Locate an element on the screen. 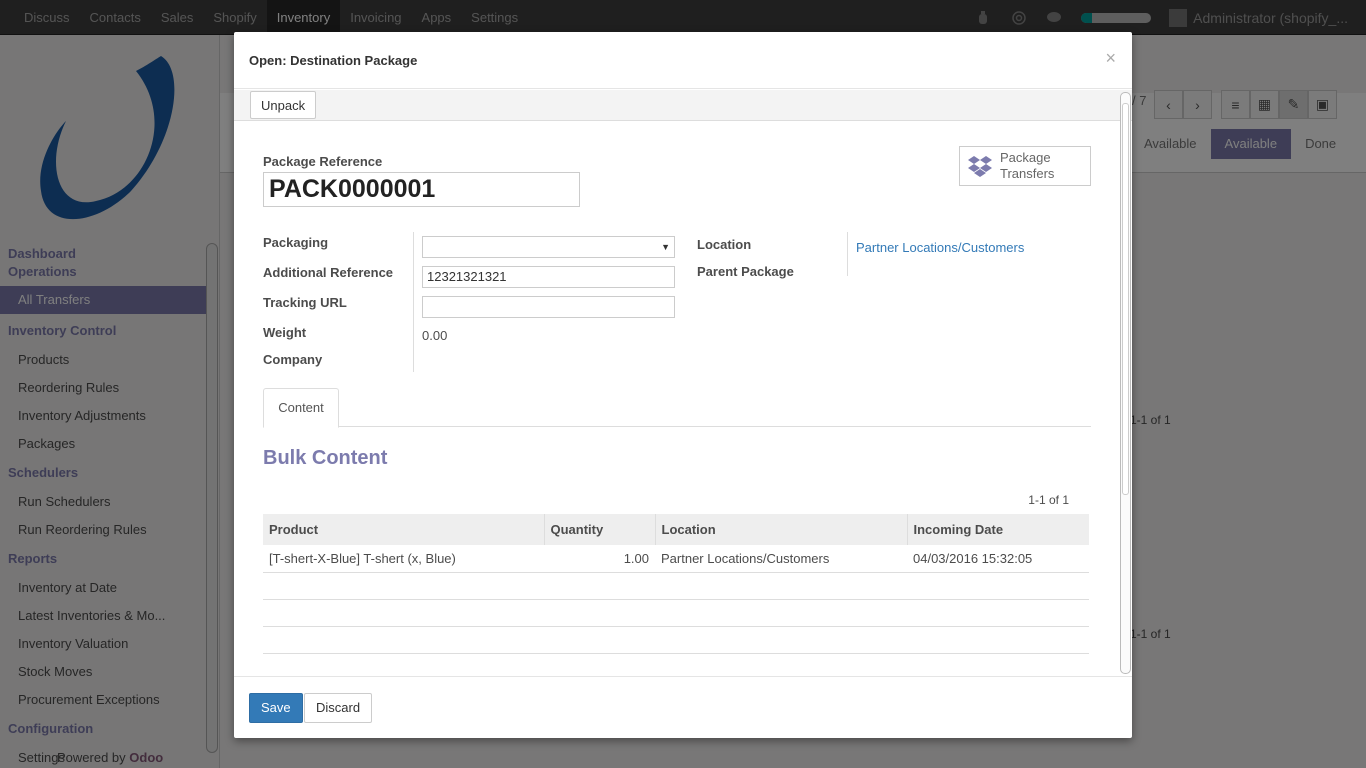 The width and height of the screenshot is (1366, 768). column-location: Location is located at coordinates (781, 529).